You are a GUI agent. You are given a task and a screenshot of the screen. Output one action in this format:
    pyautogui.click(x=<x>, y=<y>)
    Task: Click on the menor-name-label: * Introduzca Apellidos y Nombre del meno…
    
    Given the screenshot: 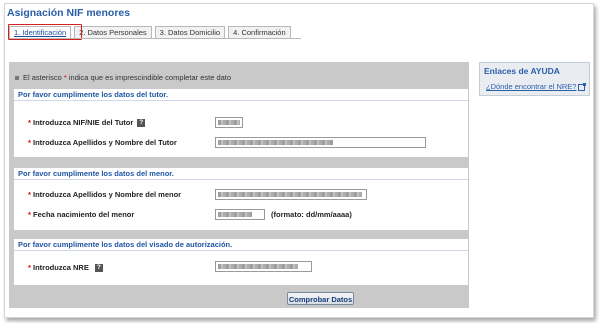 What is the action you would take?
    pyautogui.click(x=104, y=194)
    